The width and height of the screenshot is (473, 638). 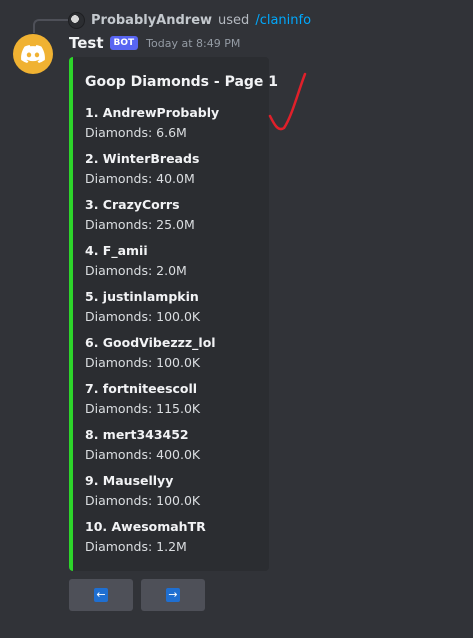 What do you see at coordinates (141, 388) in the screenshot?
I see `entry-name: 7. fortniteescoll` at bounding box center [141, 388].